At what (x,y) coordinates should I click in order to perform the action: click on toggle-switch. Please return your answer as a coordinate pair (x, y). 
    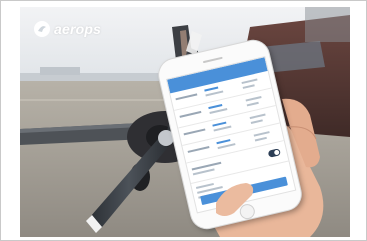
    Looking at the image, I should click on (274, 153).